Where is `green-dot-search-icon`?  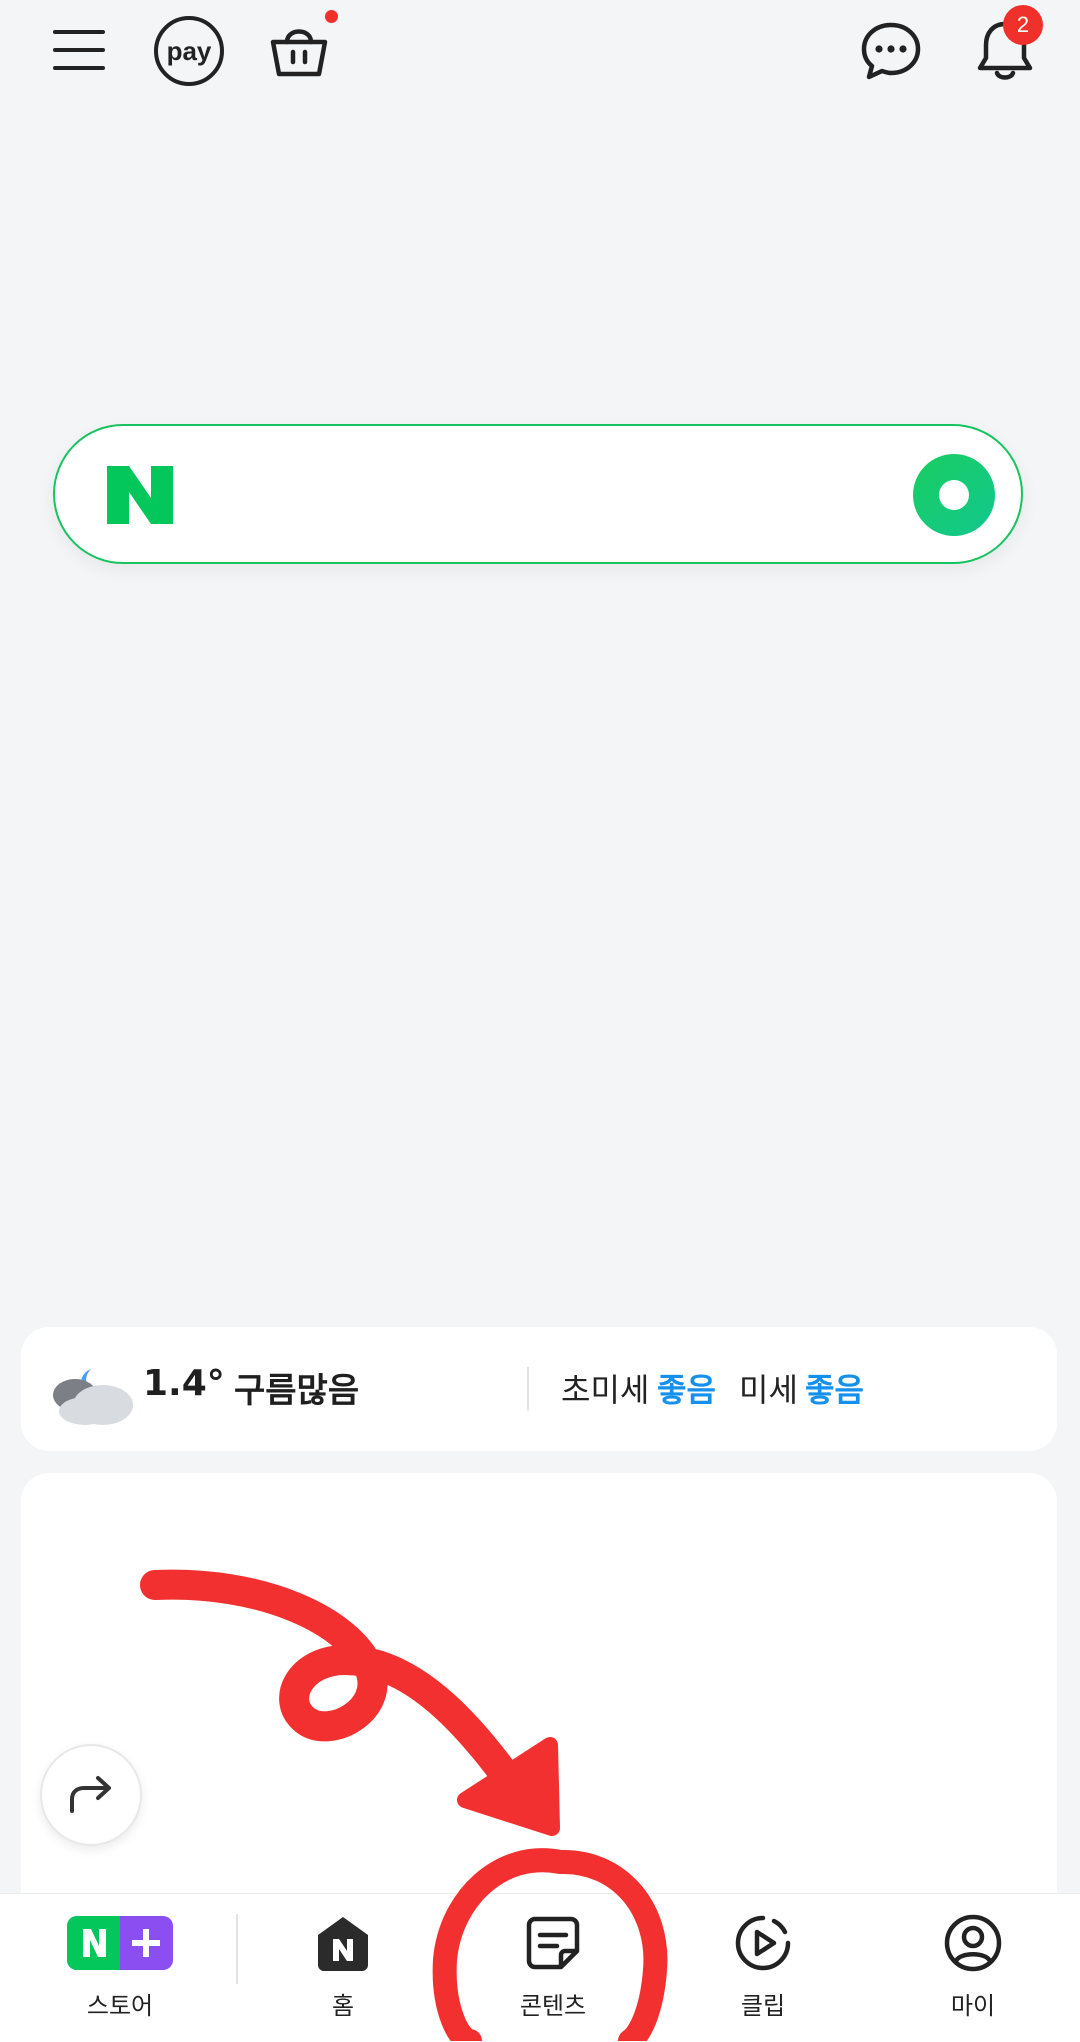 green-dot-search-icon is located at coordinates (954, 495).